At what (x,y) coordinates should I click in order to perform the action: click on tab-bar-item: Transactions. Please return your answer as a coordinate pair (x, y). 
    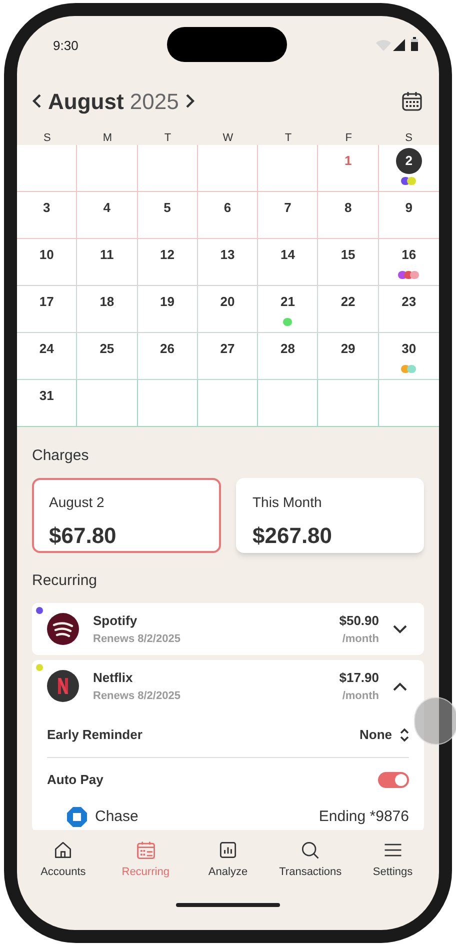
    Looking at the image, I should click on (310, 869).